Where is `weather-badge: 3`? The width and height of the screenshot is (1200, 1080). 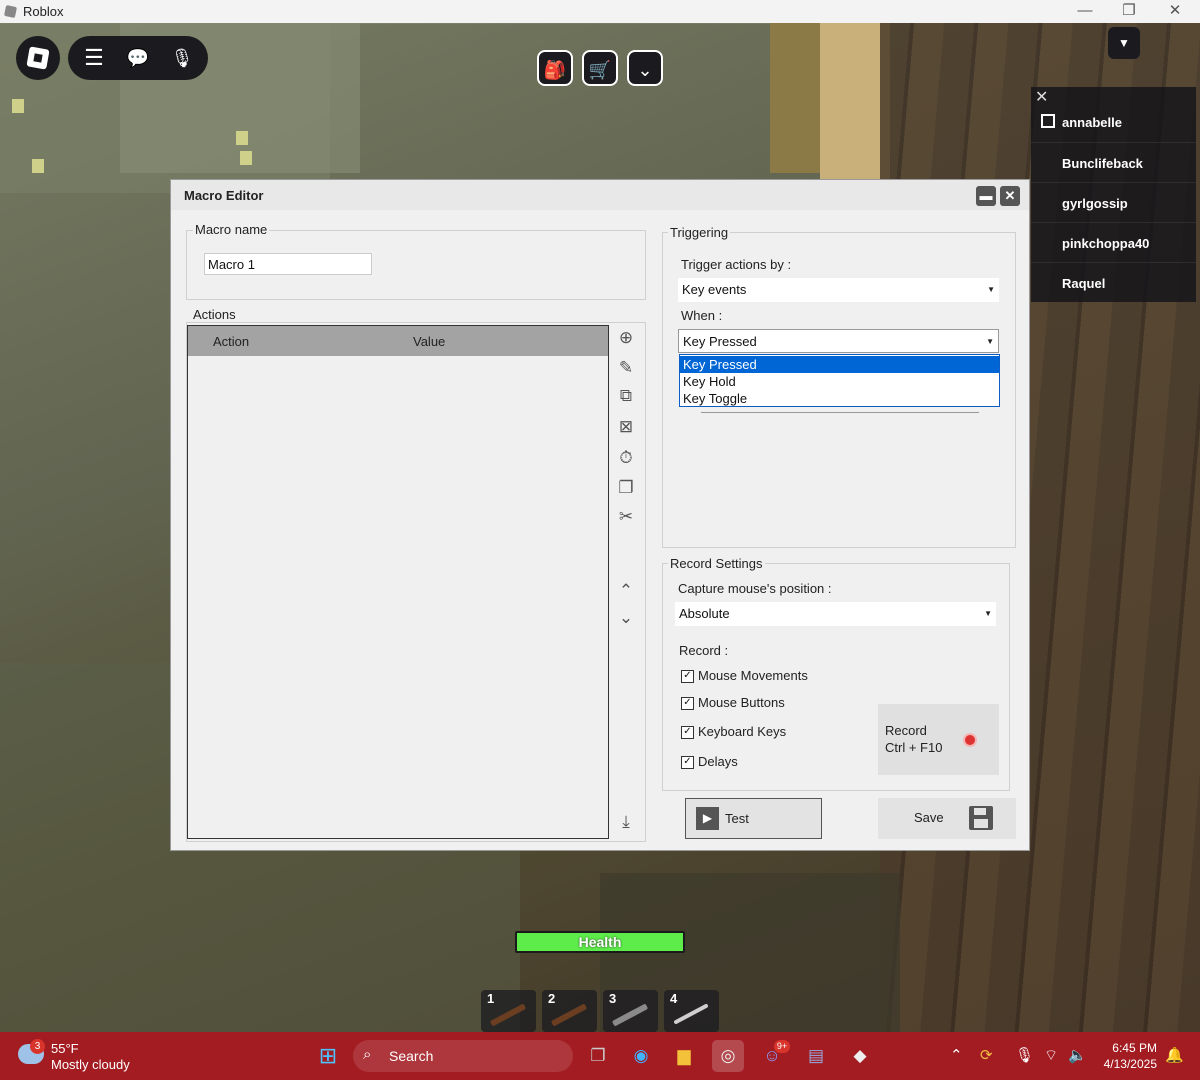
weather-badge: 3 is located at coordinates (37, 1046).